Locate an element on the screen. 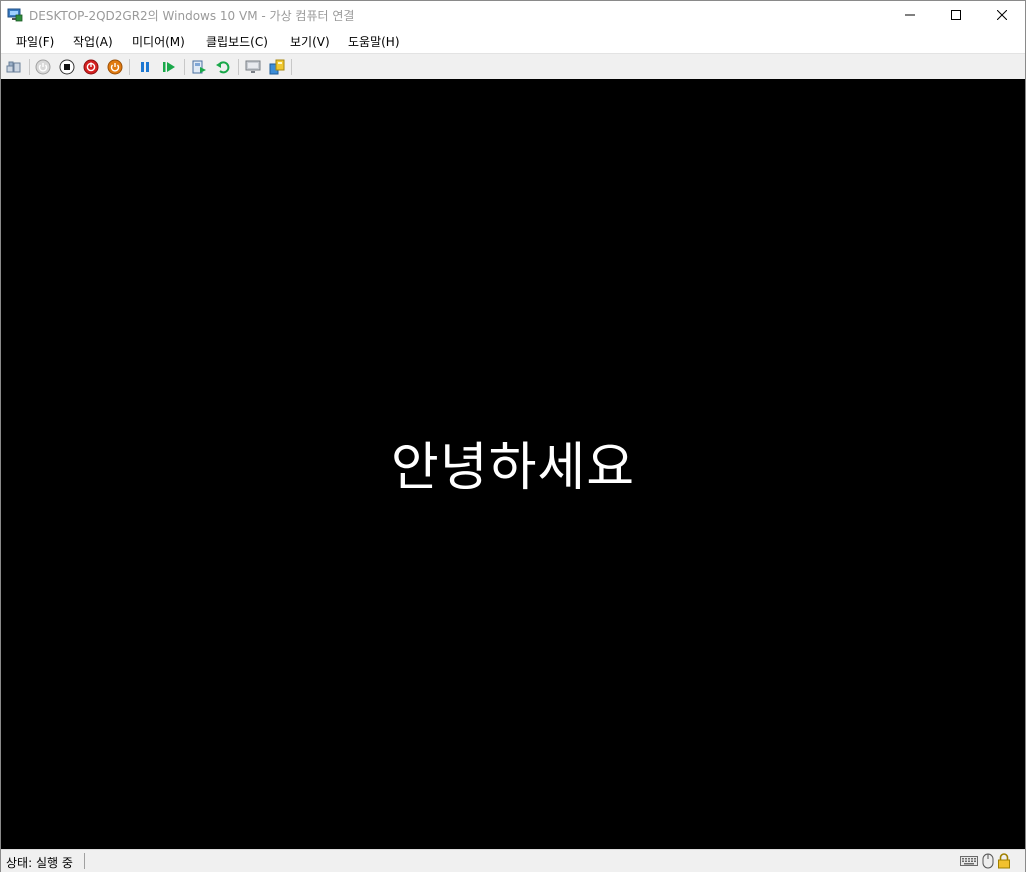 The width and height of the screenshot is (1026, 872). minimize-button is located at coordinates (910, 15).